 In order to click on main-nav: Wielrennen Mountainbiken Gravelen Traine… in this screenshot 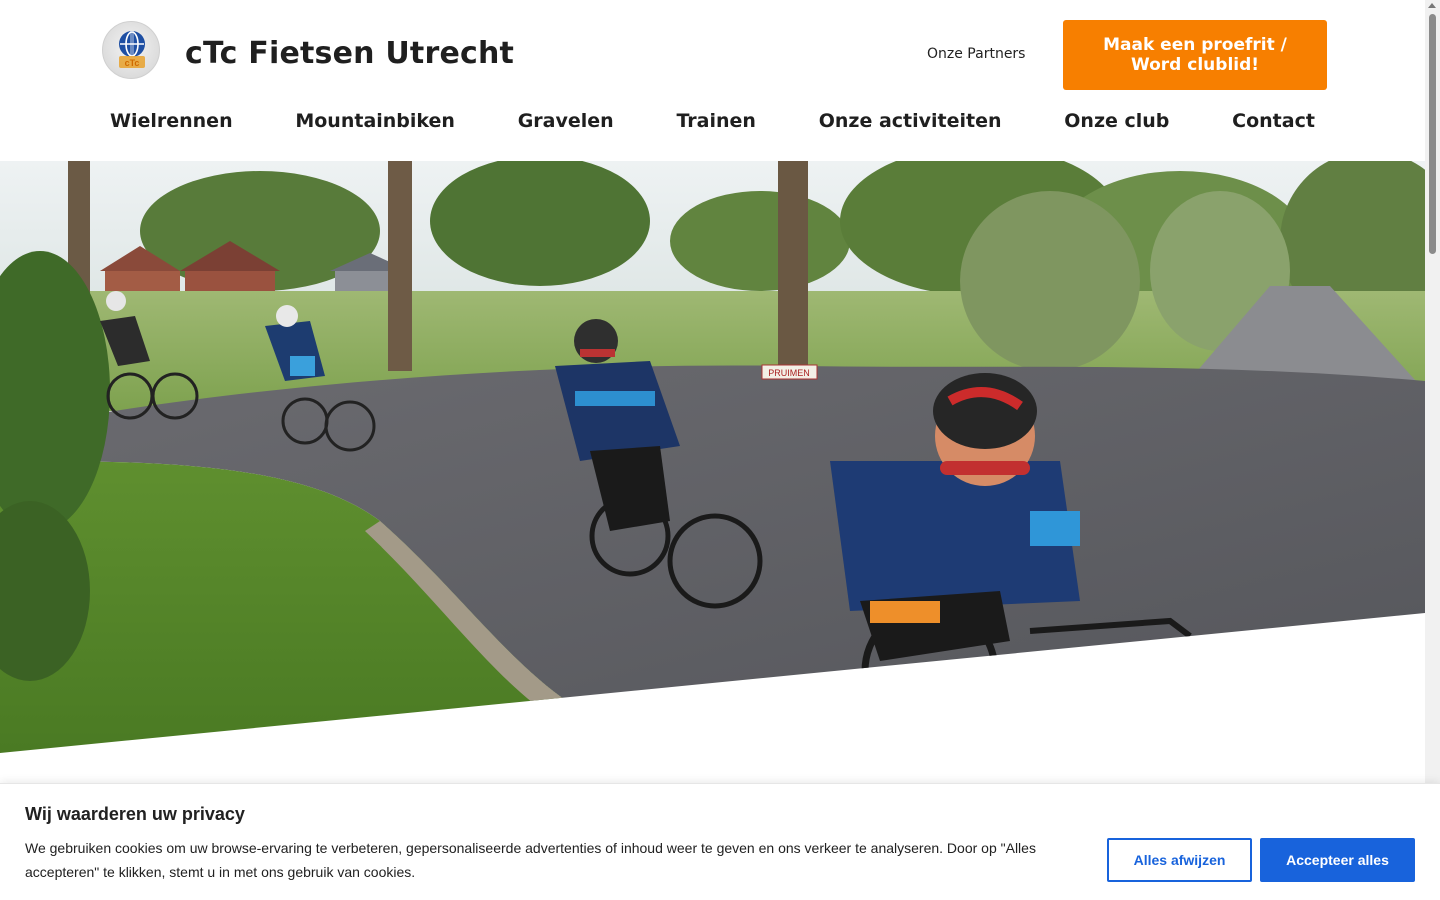, I will do `click(712, 121)`.